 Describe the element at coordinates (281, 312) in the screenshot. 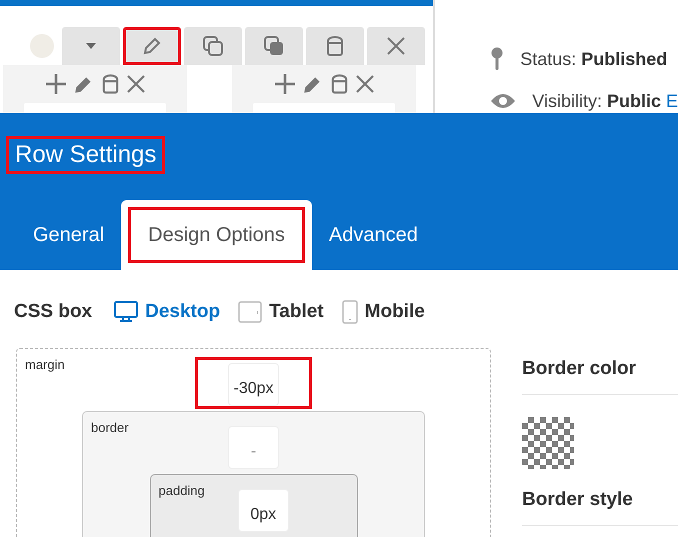

I see `device-option: Tablet` at that location.